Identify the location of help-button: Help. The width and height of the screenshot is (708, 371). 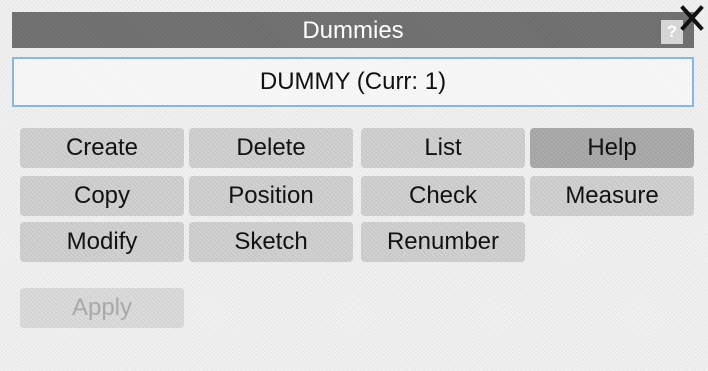
(612, 148).